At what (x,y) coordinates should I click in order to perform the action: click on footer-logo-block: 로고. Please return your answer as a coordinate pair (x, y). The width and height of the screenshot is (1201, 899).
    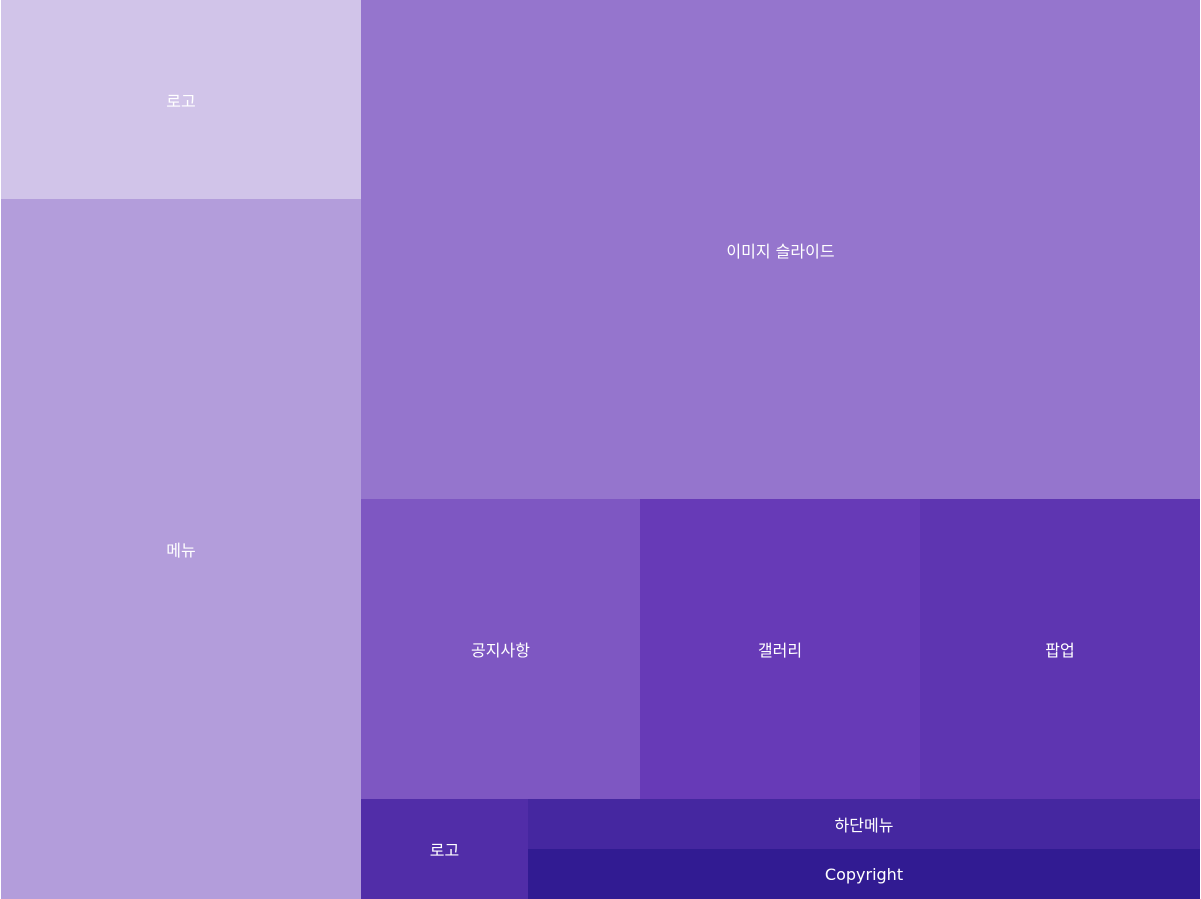
    Looking at the image, I should click on (444, 849).